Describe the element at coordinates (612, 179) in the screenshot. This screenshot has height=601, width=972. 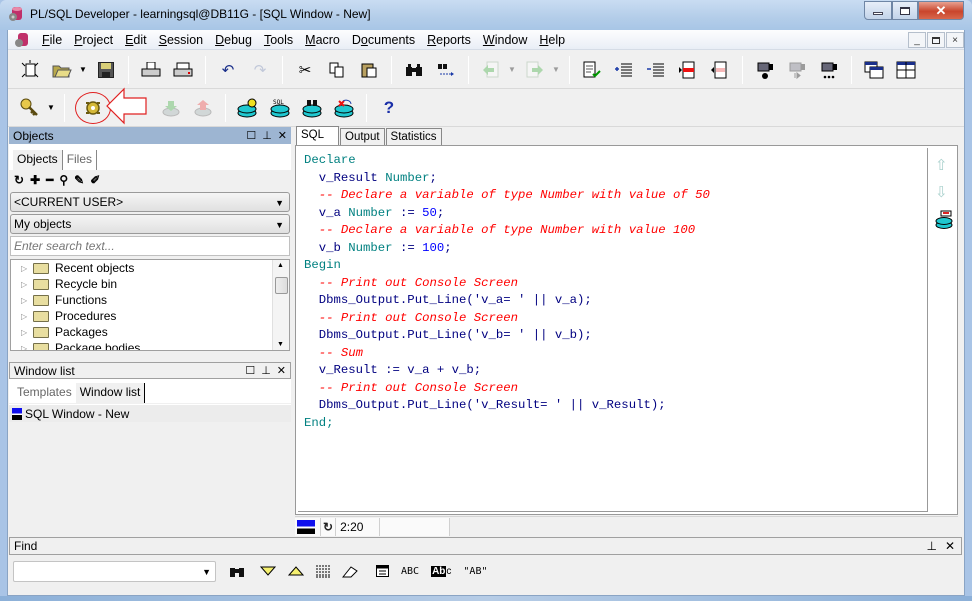
I see `code-line: v_Result Number;` at that location.